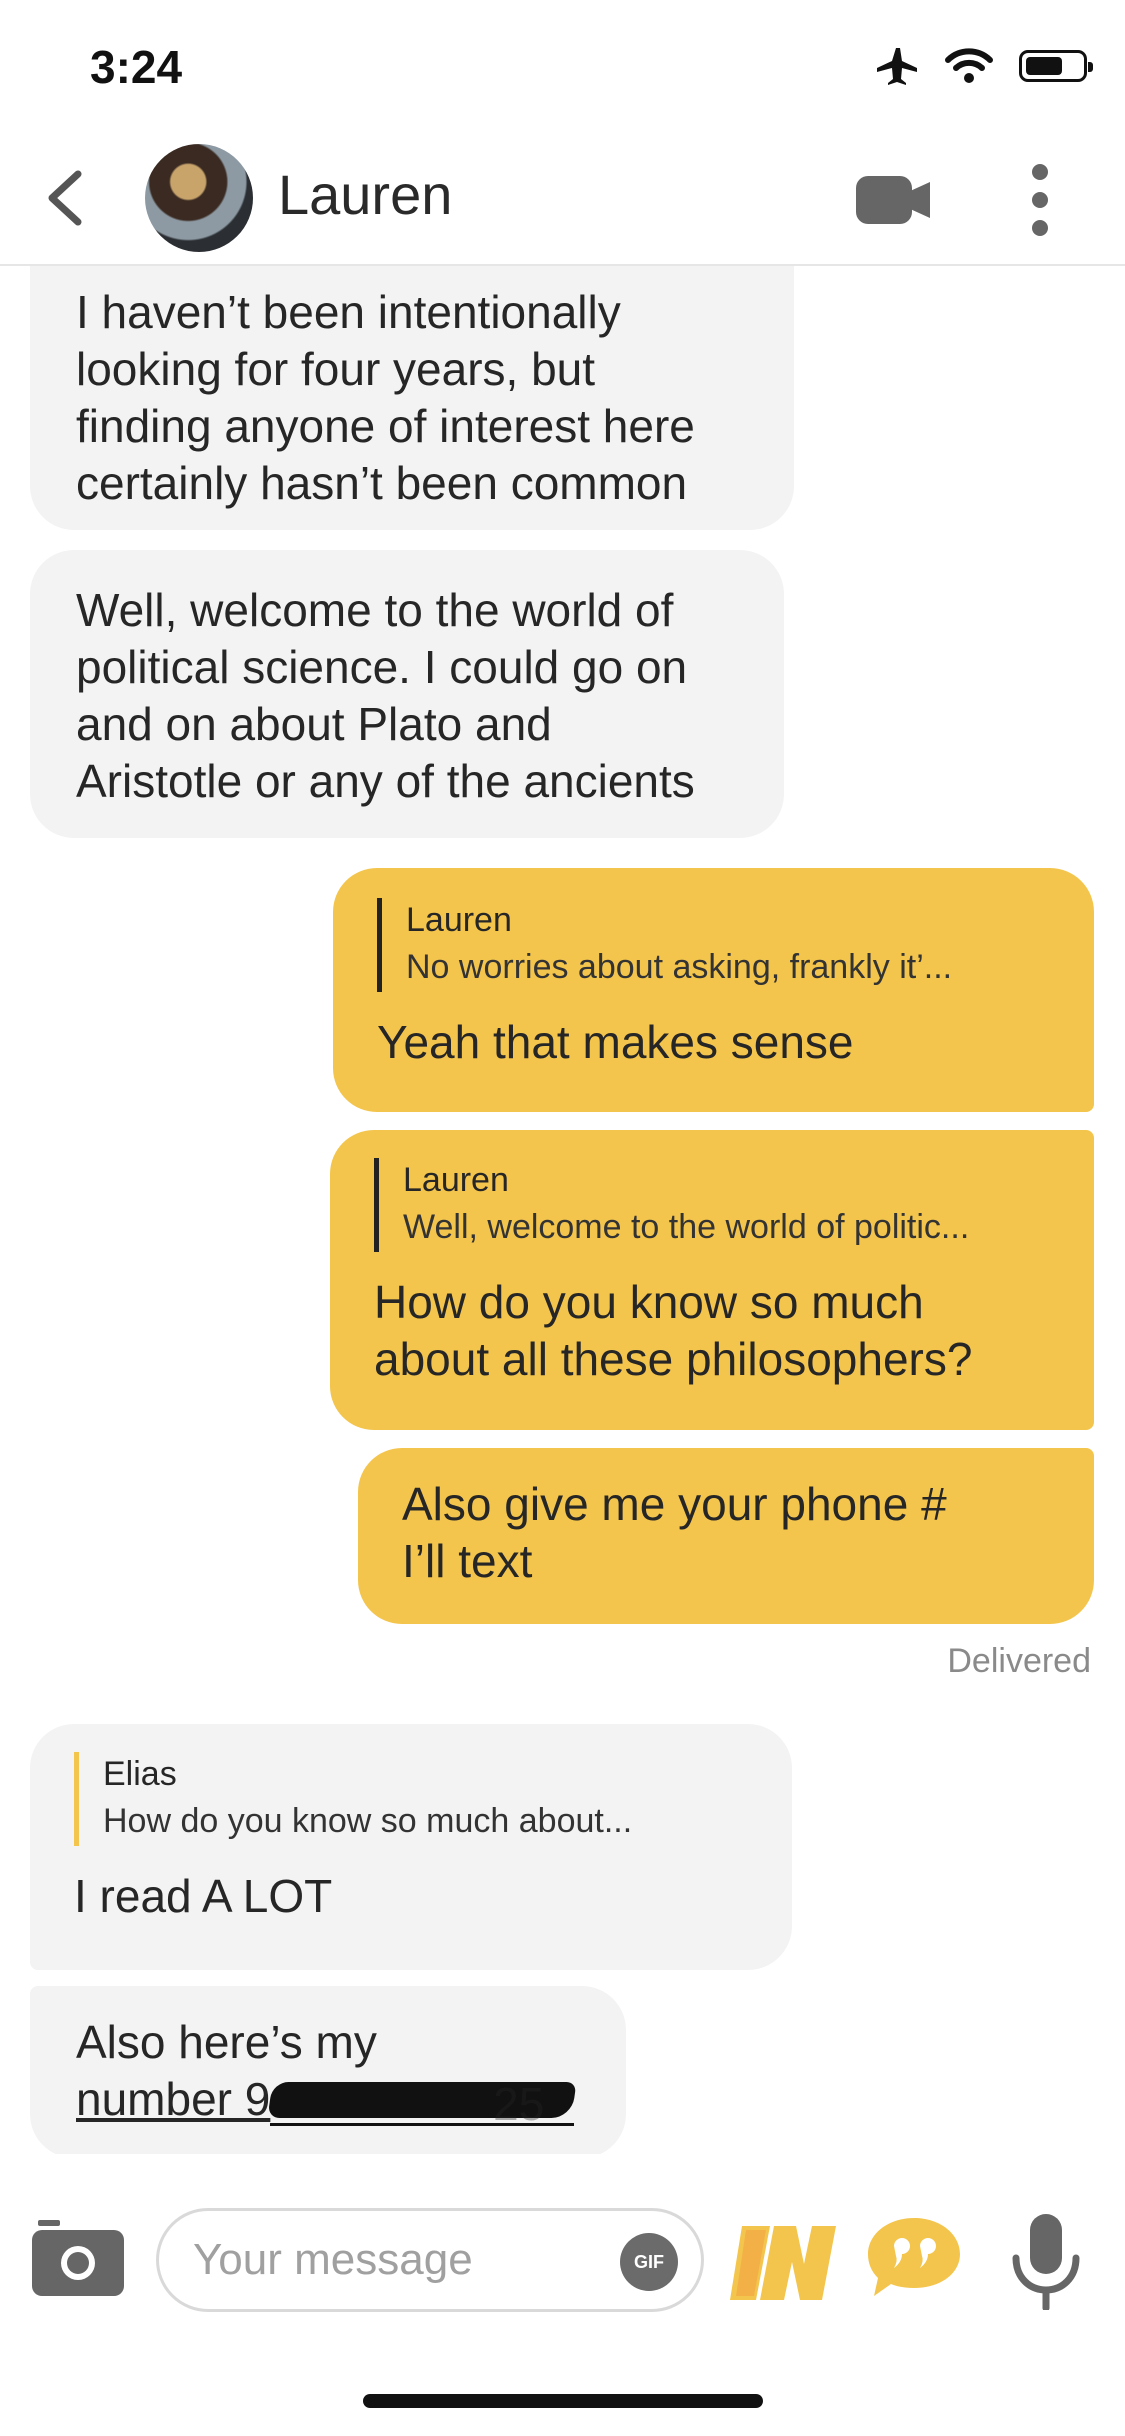 Image resolution: width=1125 pixels, height=2436 pixels. What do you see at coordinates (649, 2262) in the screenshot?
I see `gif-icon: GIF` at bounding box center [649, 2262].